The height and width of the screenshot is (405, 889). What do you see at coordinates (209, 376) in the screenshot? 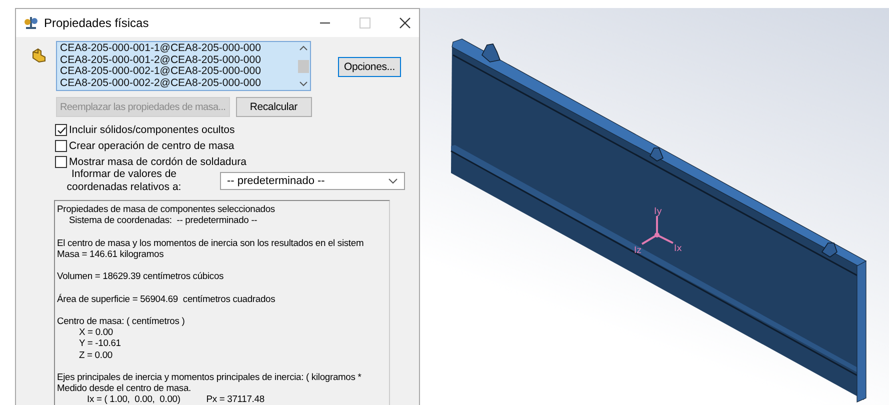
I see `report-line: Ejes principales de inercia y momentos principales de inercia: ( kilogramos *` at bounding box center [209, 376].